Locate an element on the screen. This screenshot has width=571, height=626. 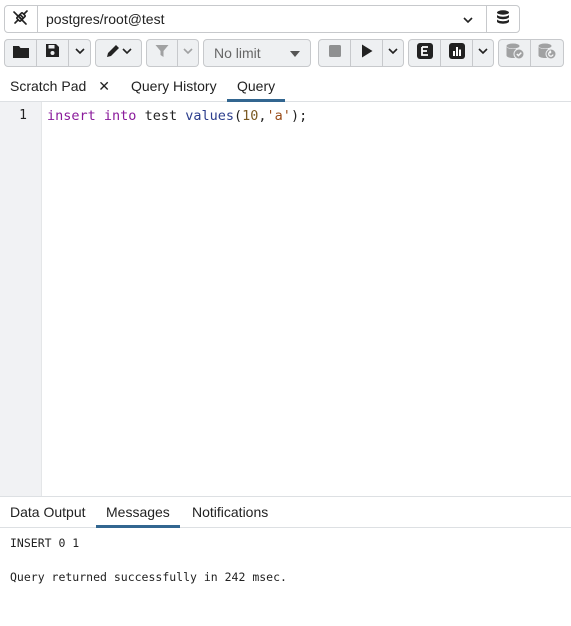
code-token: insert is located at coordinates (71, 116).